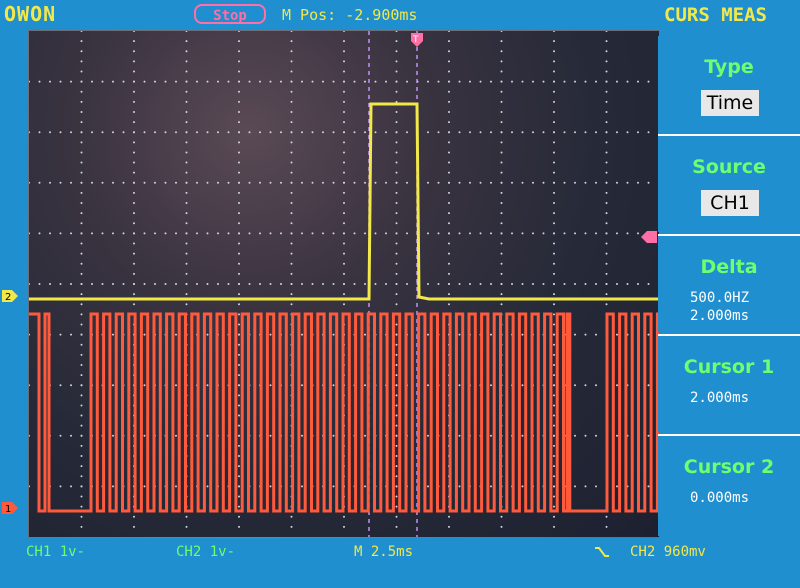 The width and height of the screenshot is (800, 588). Describe the element at coordinates (400, 563) in the screenshot. I see `status-bar: CH1 1v- CH2 1v- M 2.5ms CH2 960mv` at that location.